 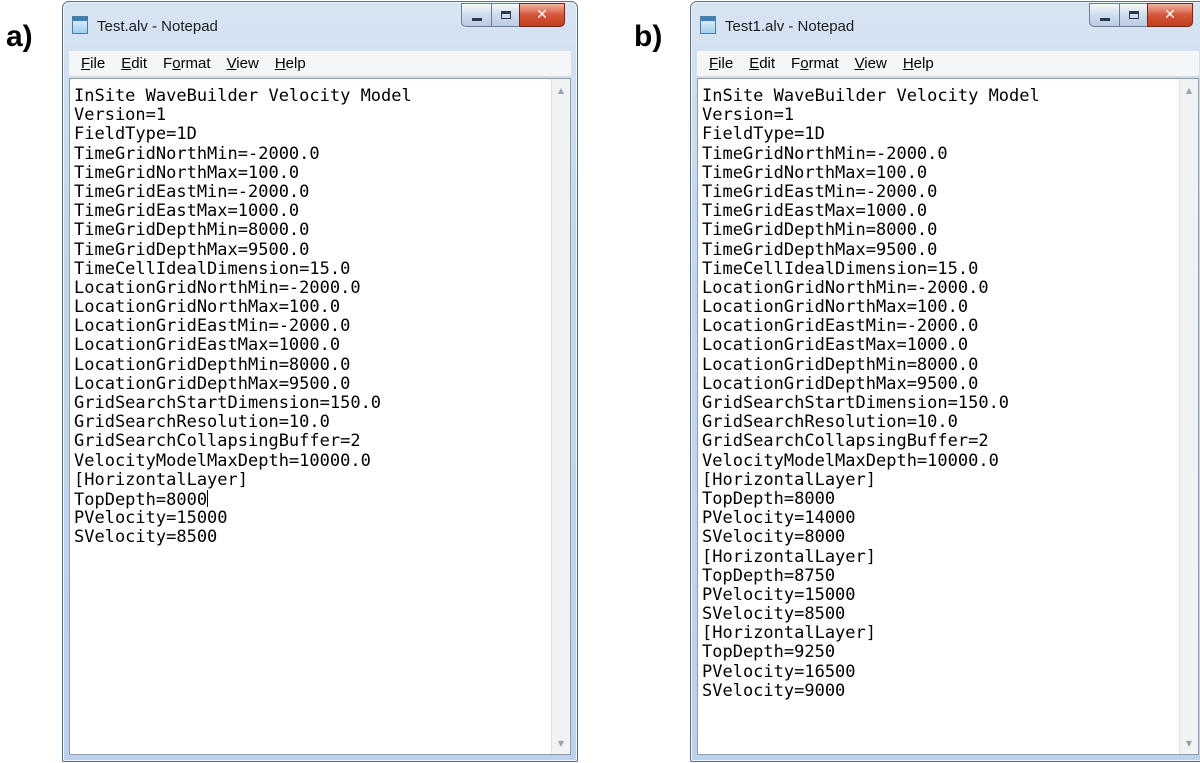 What do you see at coordinates (790, 26) in the screenshot?
I see `window-title: Test1.alv - Notepad` at bounding box center [790, 26].